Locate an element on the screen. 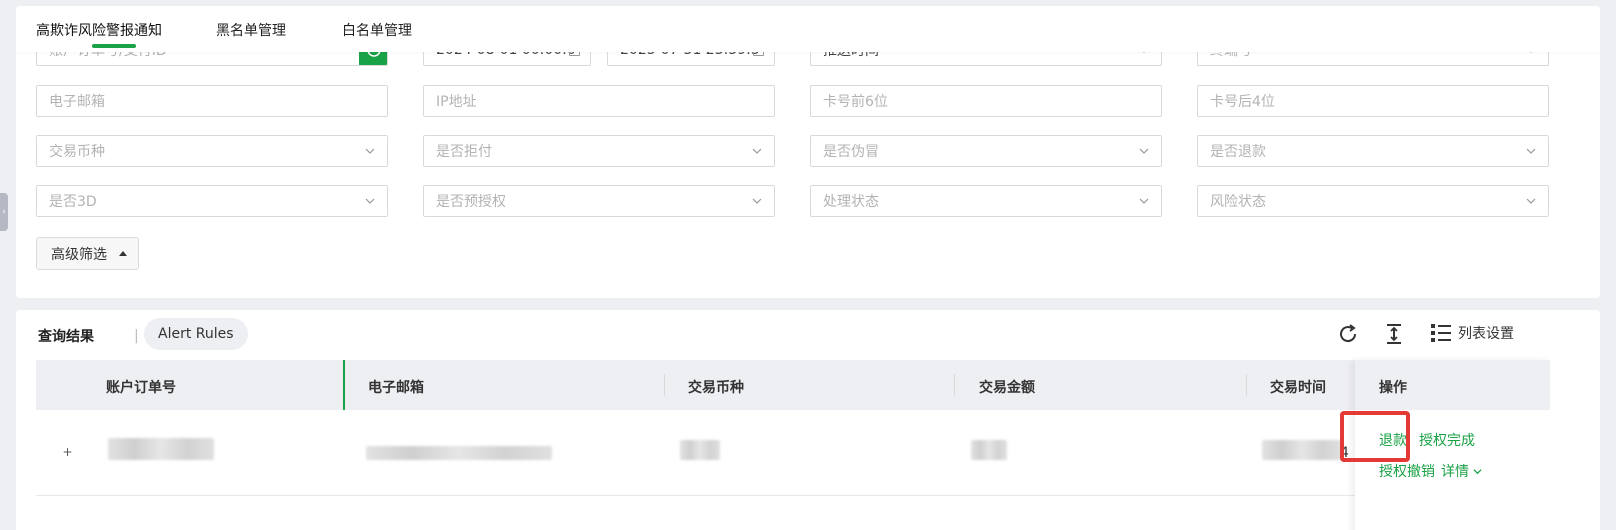  list-settings-button: 列表设置 is located at coordinates (1472, 333).